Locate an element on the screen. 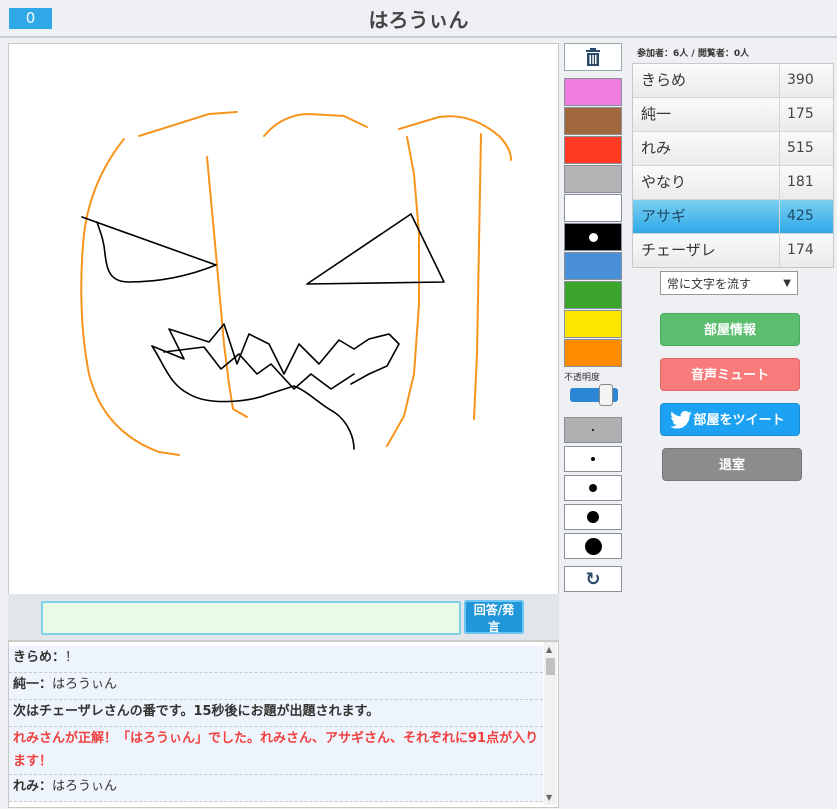  page-title: はろうぃん is located at coordinates (418, 20).